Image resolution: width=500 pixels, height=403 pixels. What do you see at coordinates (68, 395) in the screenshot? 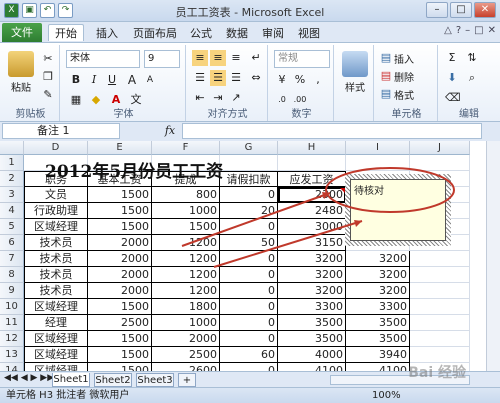
I see `status-text: 单元格 H3 批注者 微软用户` at bounding box center [68, 395].